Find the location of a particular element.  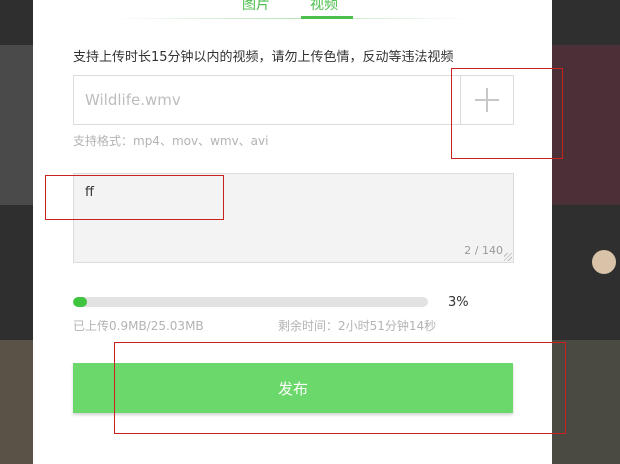

publish-button: 发布 is located at coordinates (293, 388).